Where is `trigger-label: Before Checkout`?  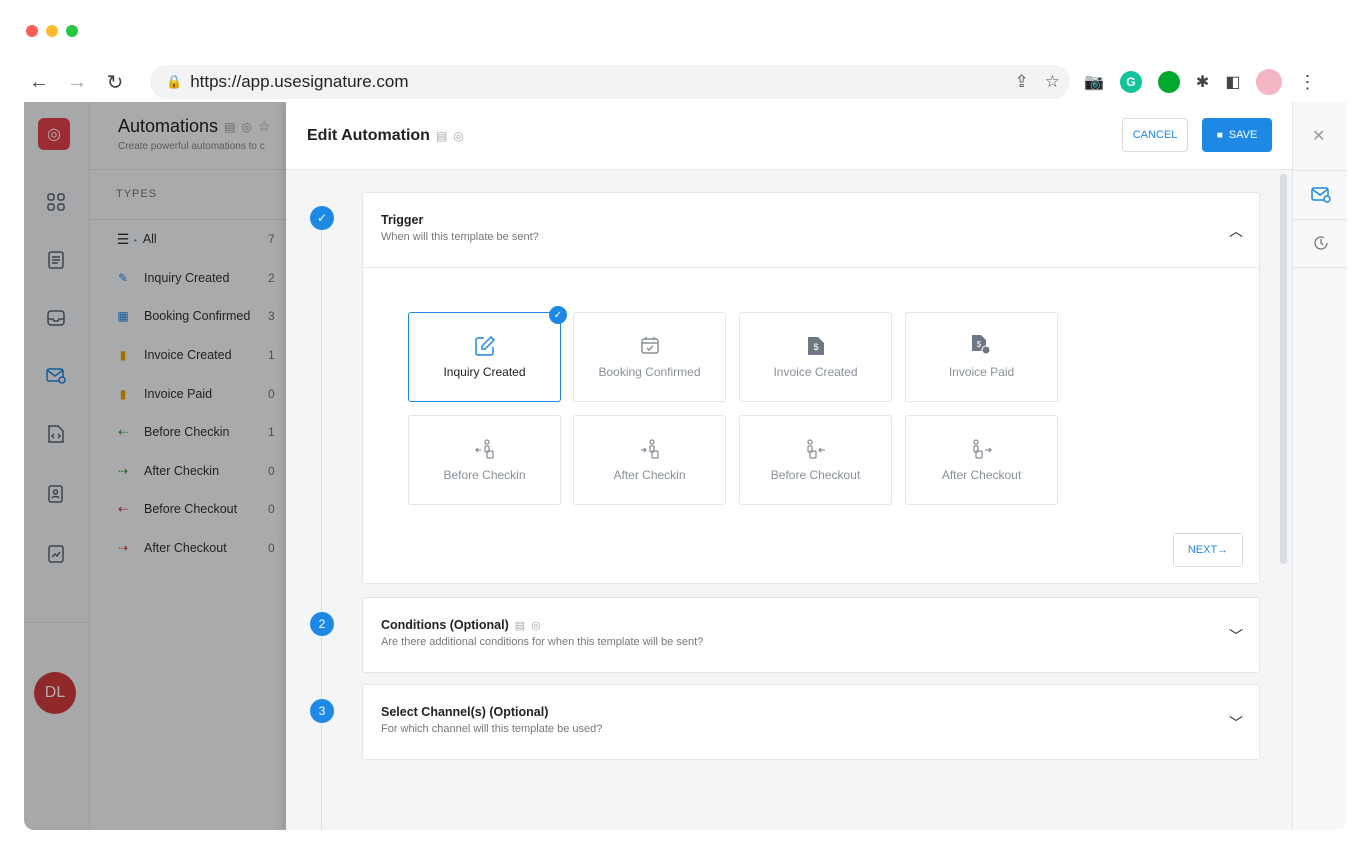
trigger-label: Before Checkout is located at coordinates (815, 475).